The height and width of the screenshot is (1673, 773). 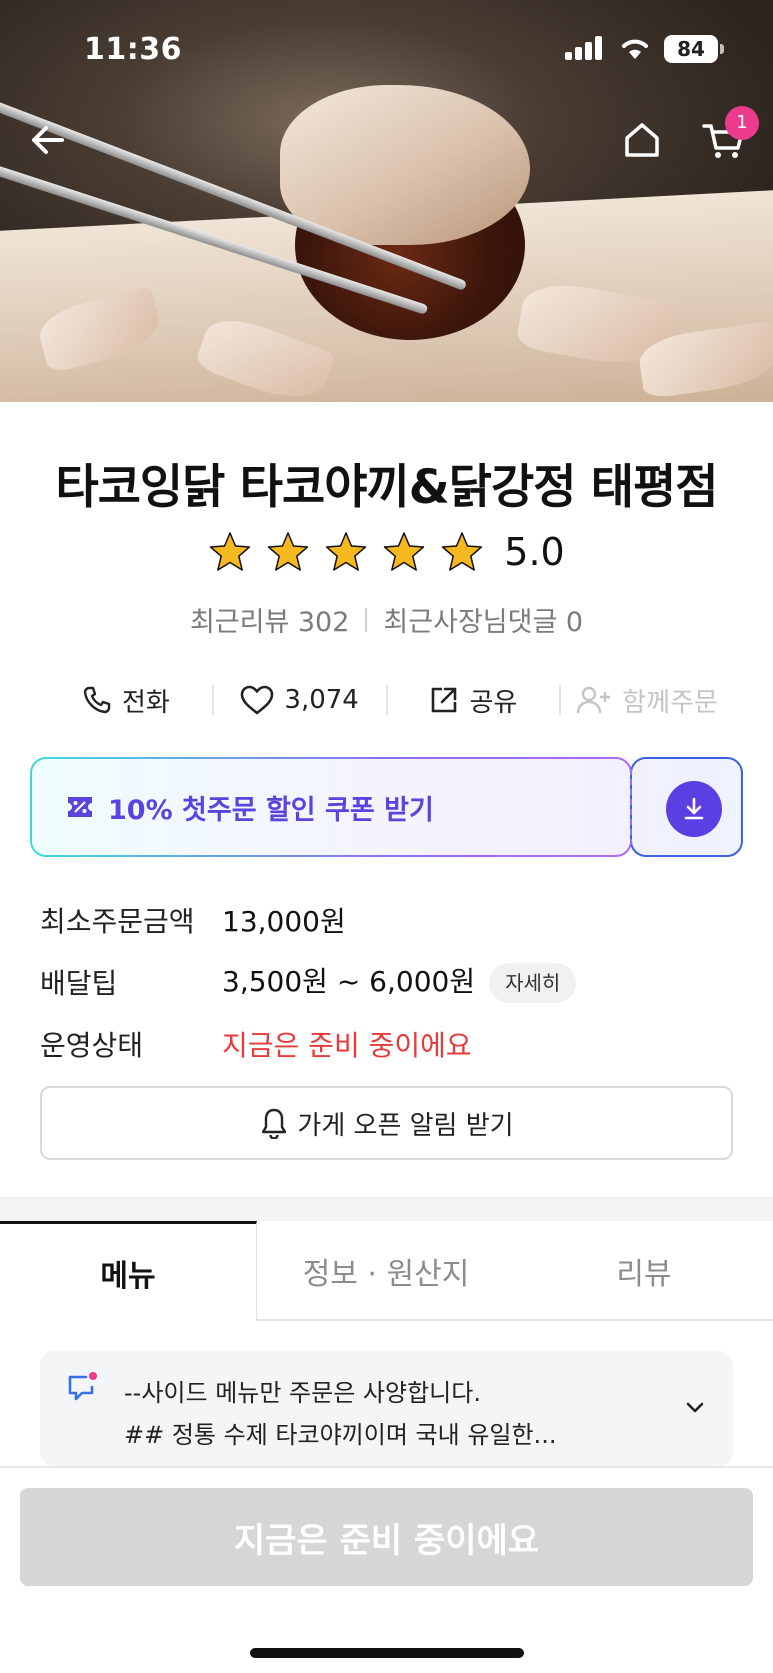 I want to click on rating-score: 5.0, so click(x=534, y=552).